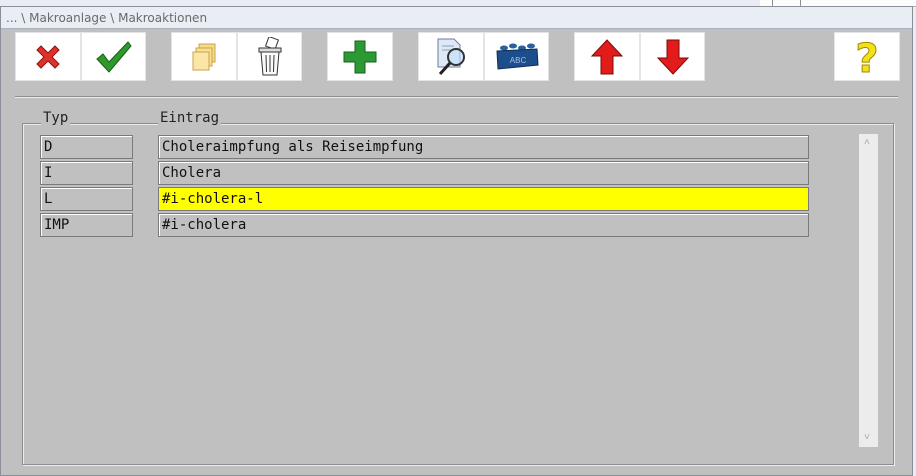 The image size is (916, 476). Describe the element at coordinates (56, 118) in the screenshot. I see `column-header-typ: Typ` at that location.